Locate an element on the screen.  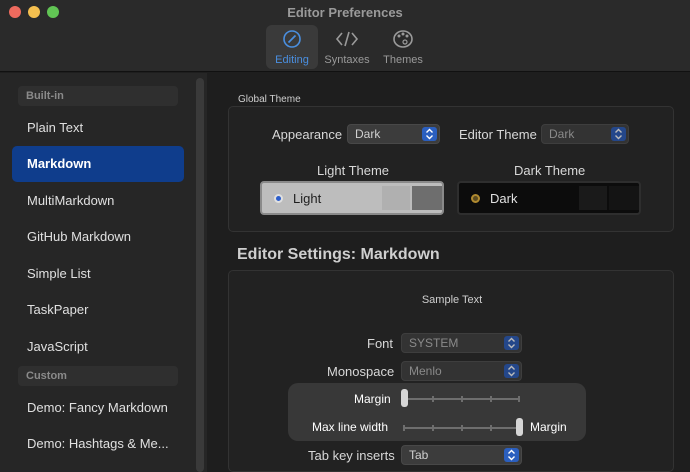
code-brackets-icon is located at coordinates (347, 41).